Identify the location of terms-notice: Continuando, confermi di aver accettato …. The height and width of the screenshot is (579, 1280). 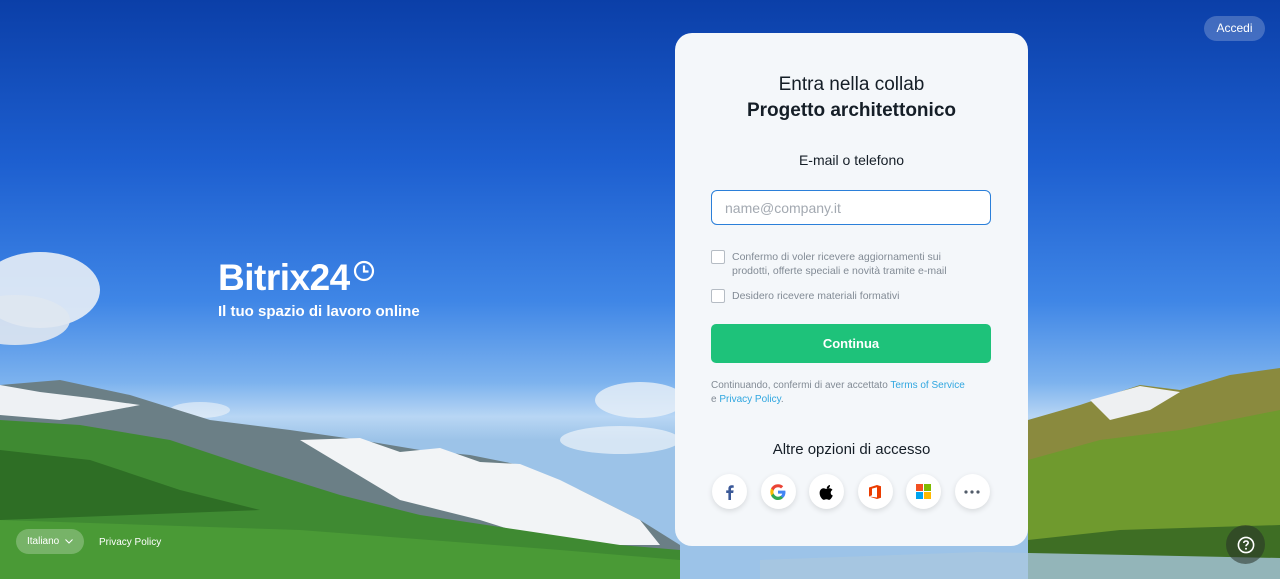
(853, 393).